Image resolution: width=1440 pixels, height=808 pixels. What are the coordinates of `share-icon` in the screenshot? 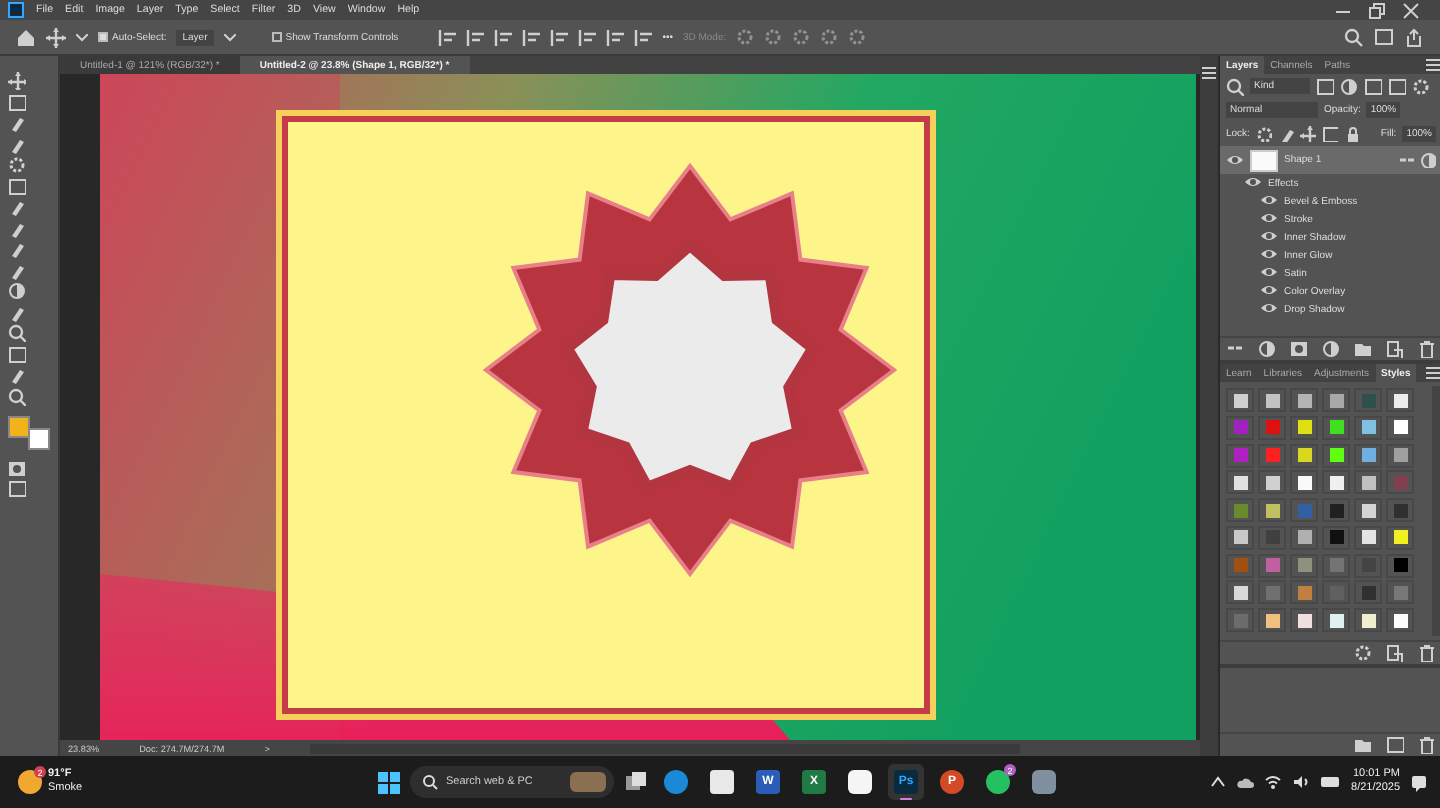 It's located at (1414, 37).